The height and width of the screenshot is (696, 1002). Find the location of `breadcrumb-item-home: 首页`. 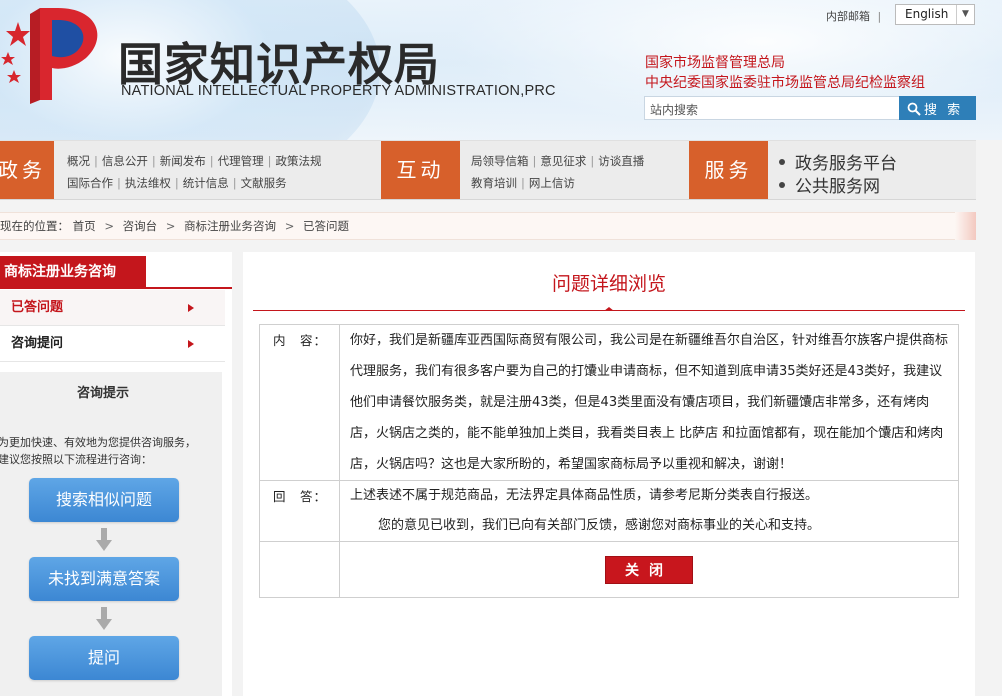

breadcrumb-item-home: 首页 is located at coordinates (84, 226).